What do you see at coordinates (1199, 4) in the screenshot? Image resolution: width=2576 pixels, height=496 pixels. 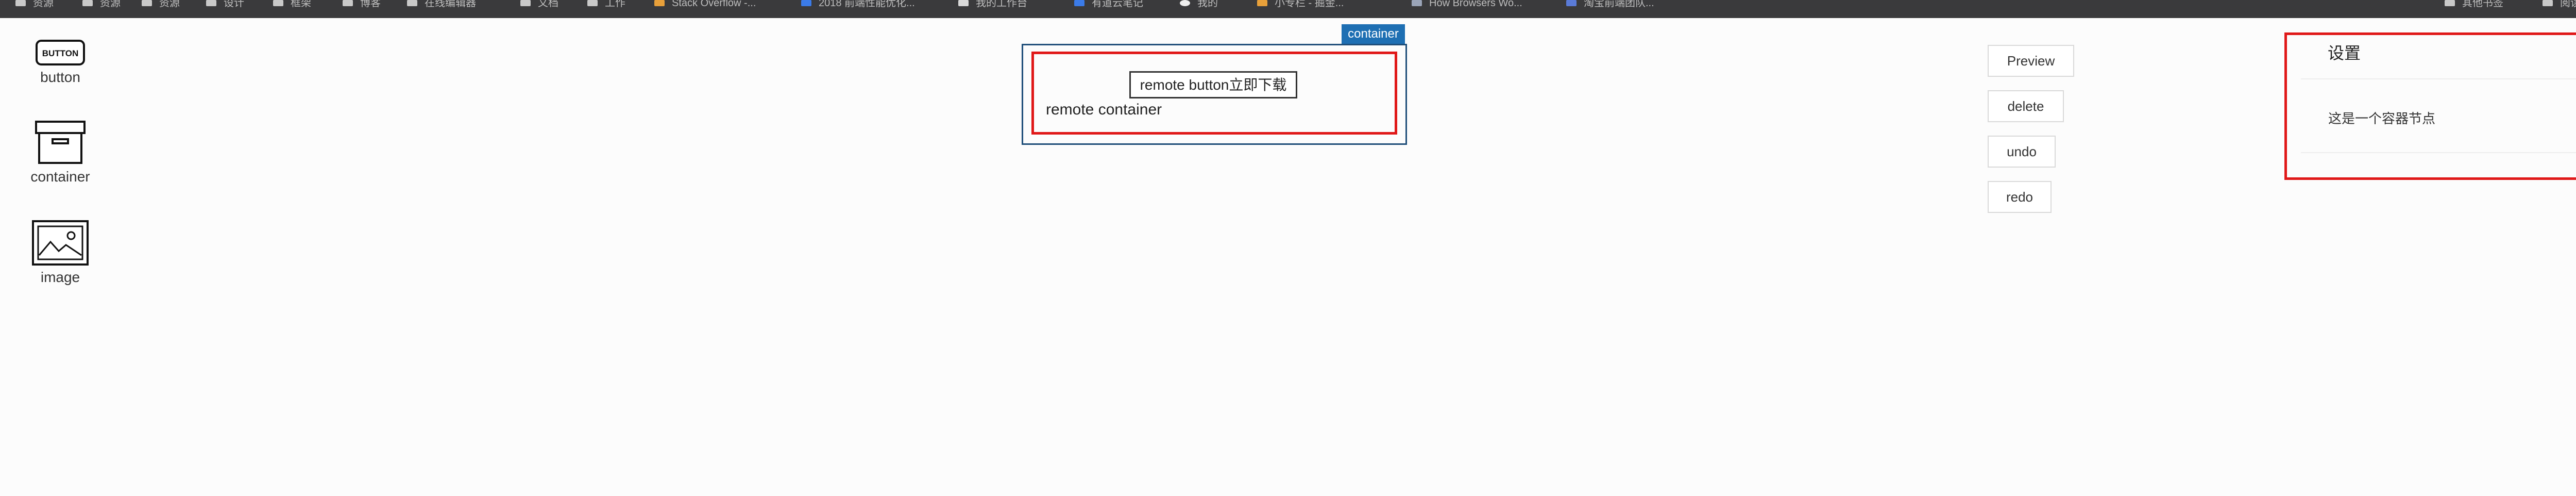 I see `bookmark-item: 我的` at bounding box center [1199, 4].